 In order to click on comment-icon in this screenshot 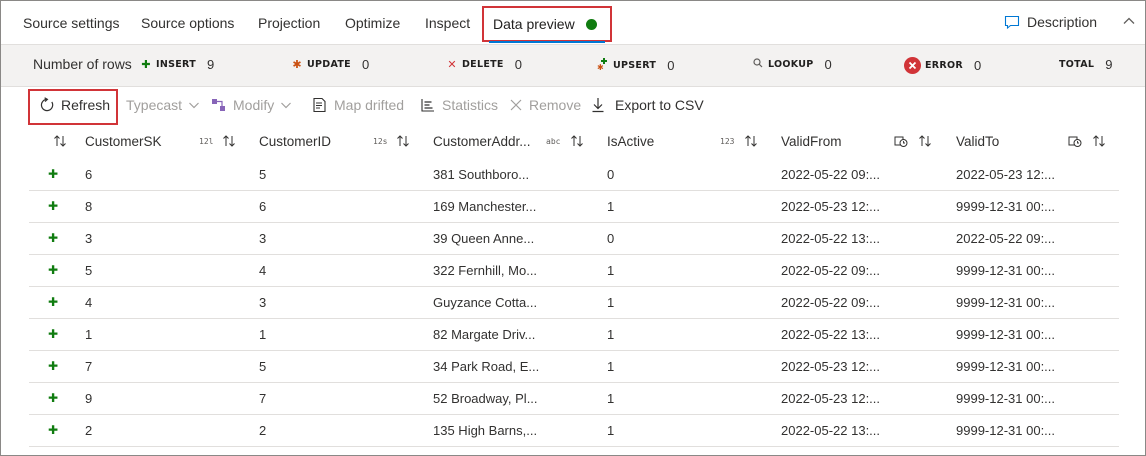, I will do `click(1012, 22)`.